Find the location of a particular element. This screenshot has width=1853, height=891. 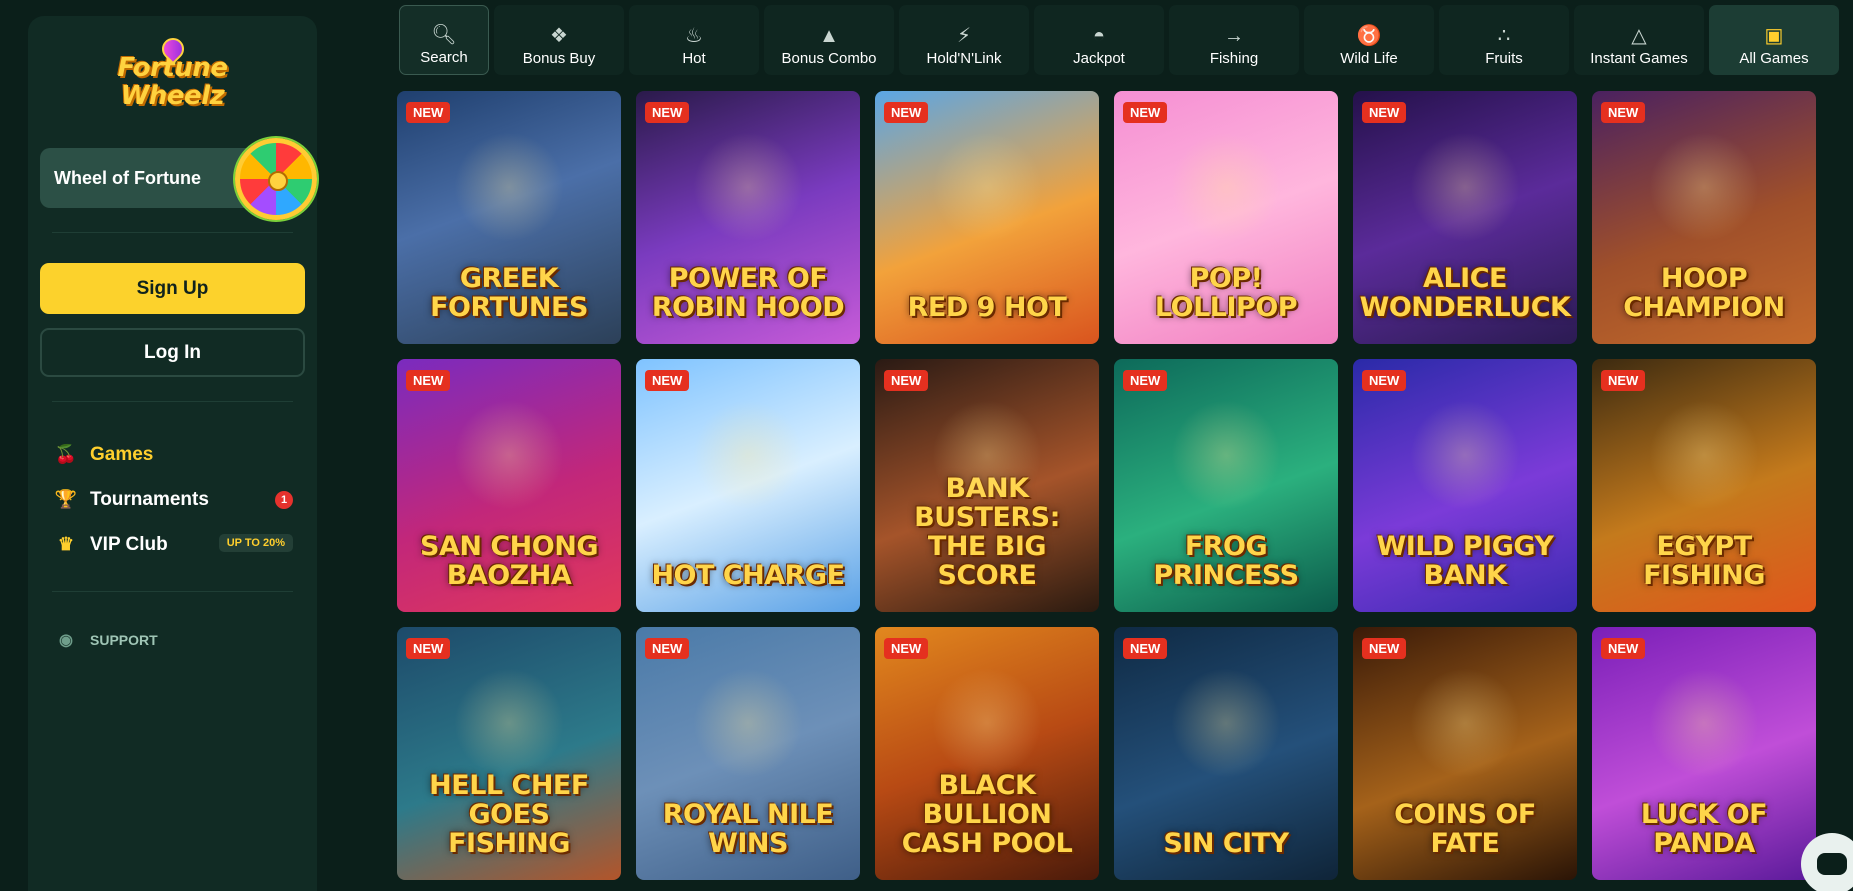

sidebar-item-label: Games is located at coordinates (122, 454).